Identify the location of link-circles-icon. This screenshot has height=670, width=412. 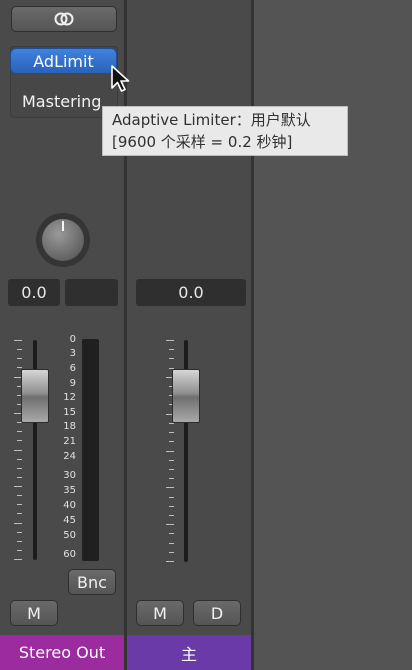
(64, 19).